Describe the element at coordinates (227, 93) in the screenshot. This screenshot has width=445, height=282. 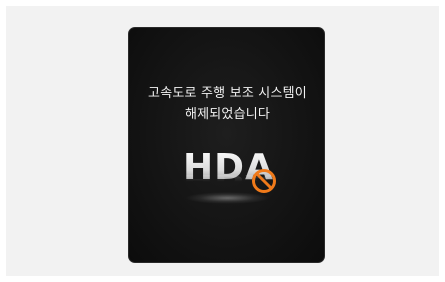
I see `status-message-line-1: 고속도로 주행 보조 시스템이` at that location.